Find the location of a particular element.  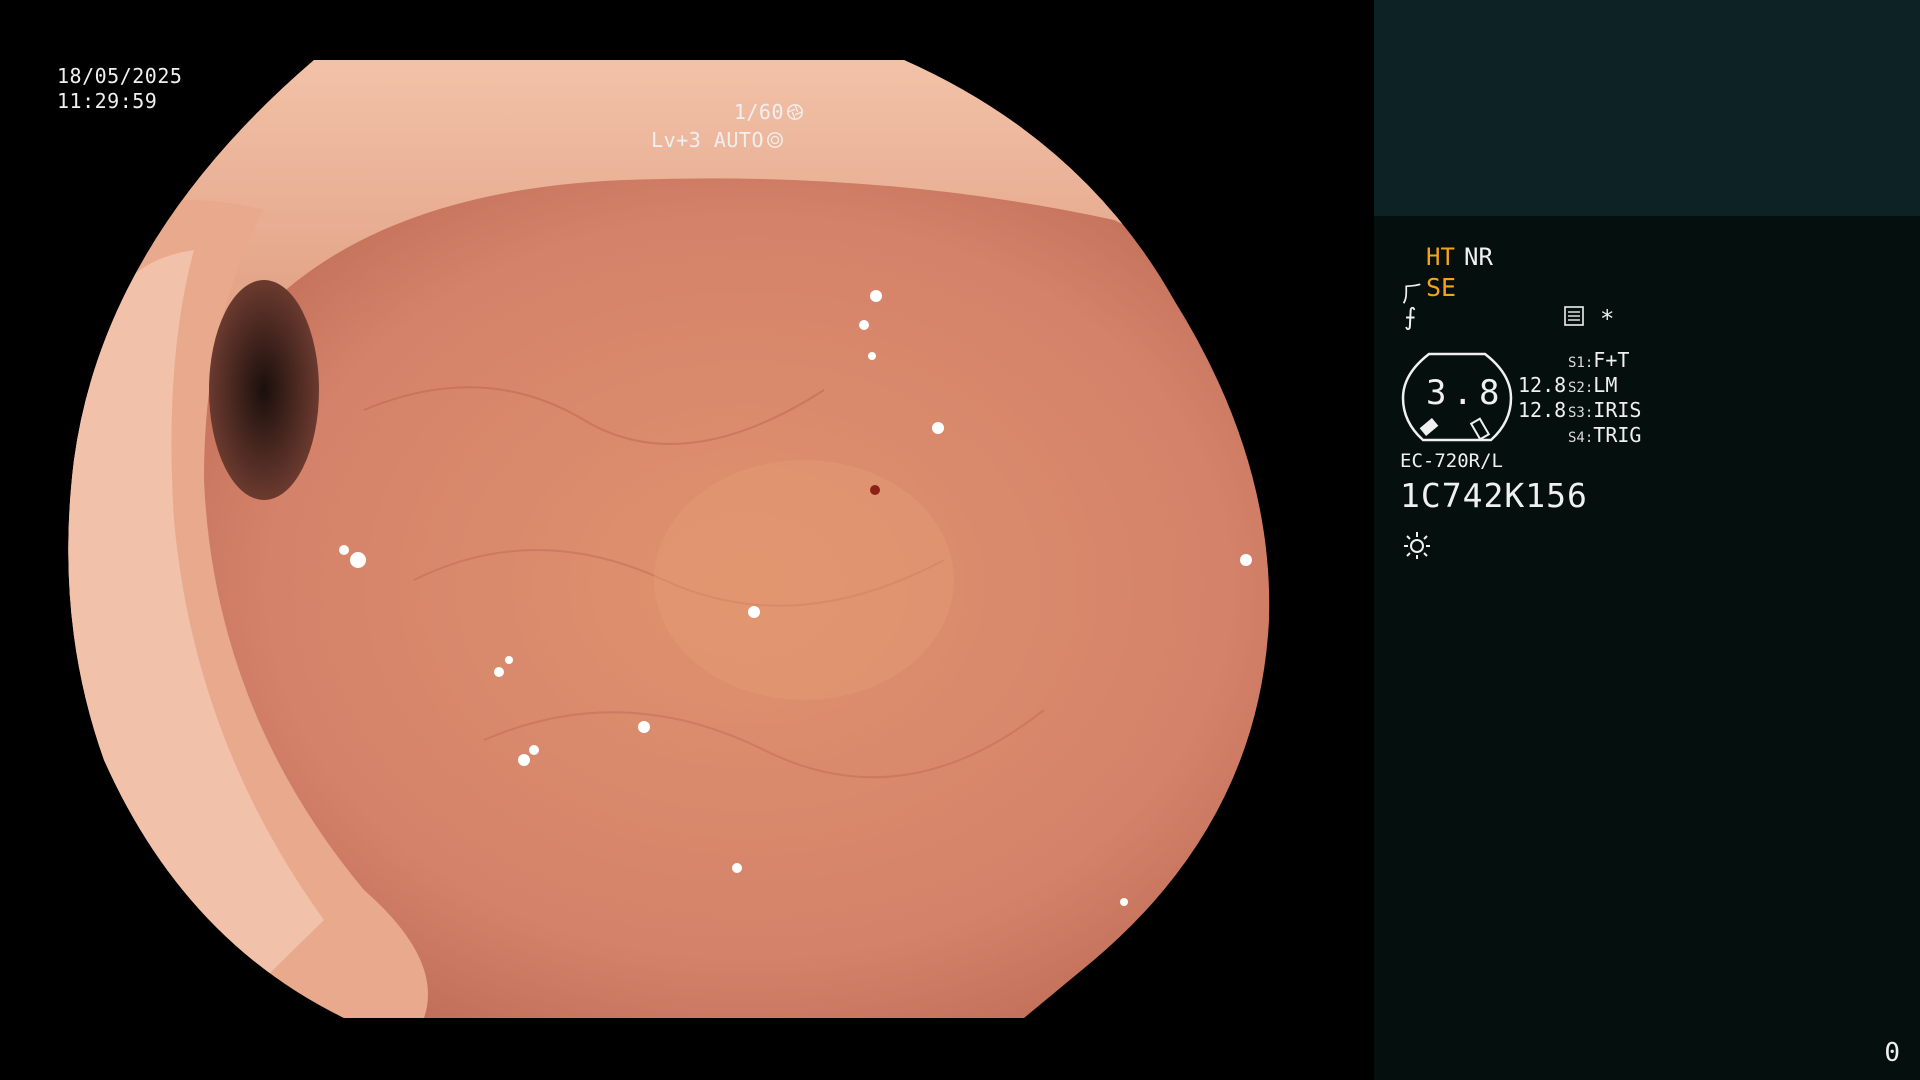

gauge-top-value: 12.8 is located at coordinates (1542, 385).